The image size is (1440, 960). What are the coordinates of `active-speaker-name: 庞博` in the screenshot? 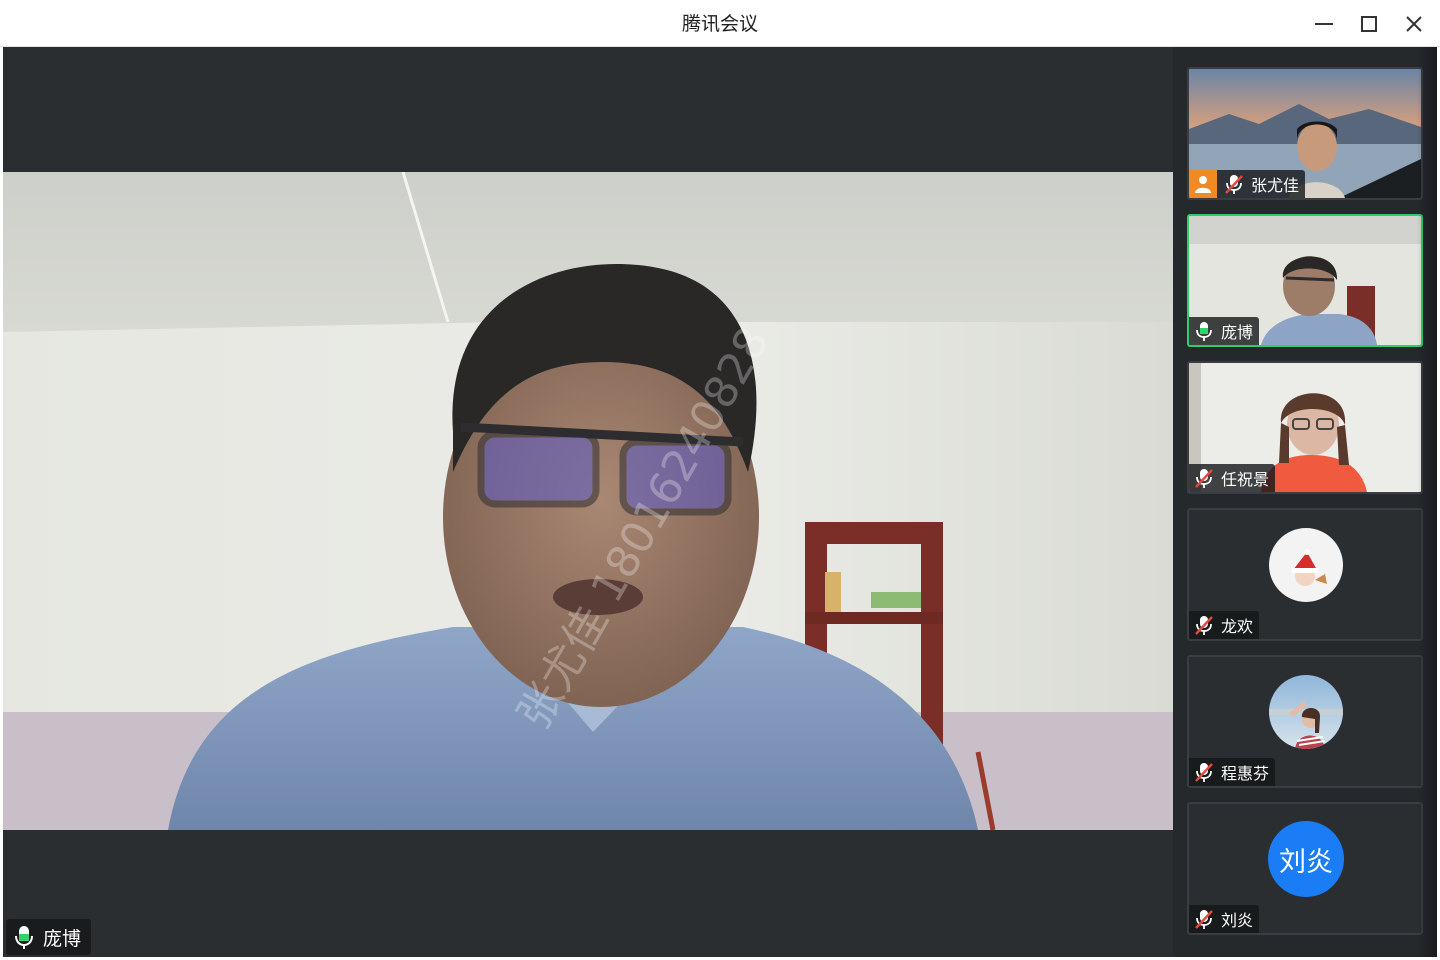 It's located at (62, 938).